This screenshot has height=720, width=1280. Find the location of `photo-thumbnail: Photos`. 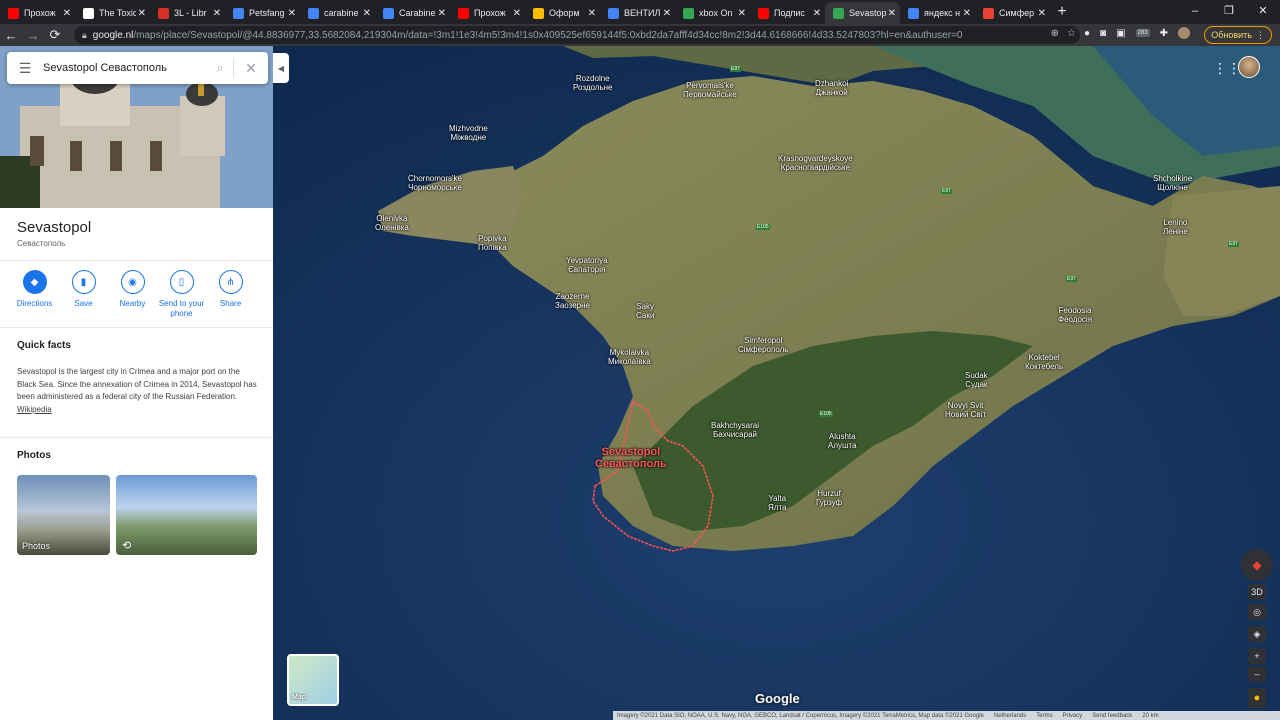

photo-thumbnail: Photos is located at coordinates (63, 515).